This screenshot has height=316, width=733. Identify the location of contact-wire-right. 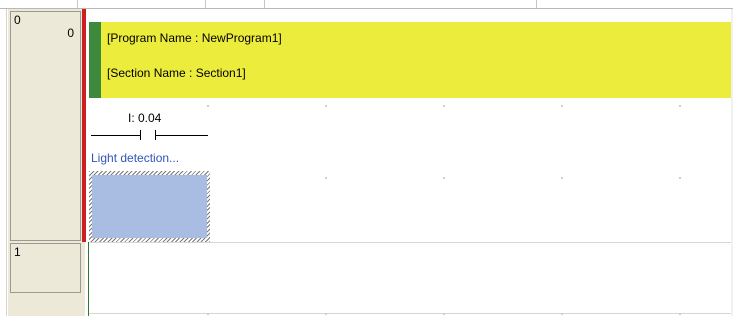
(182, 135).